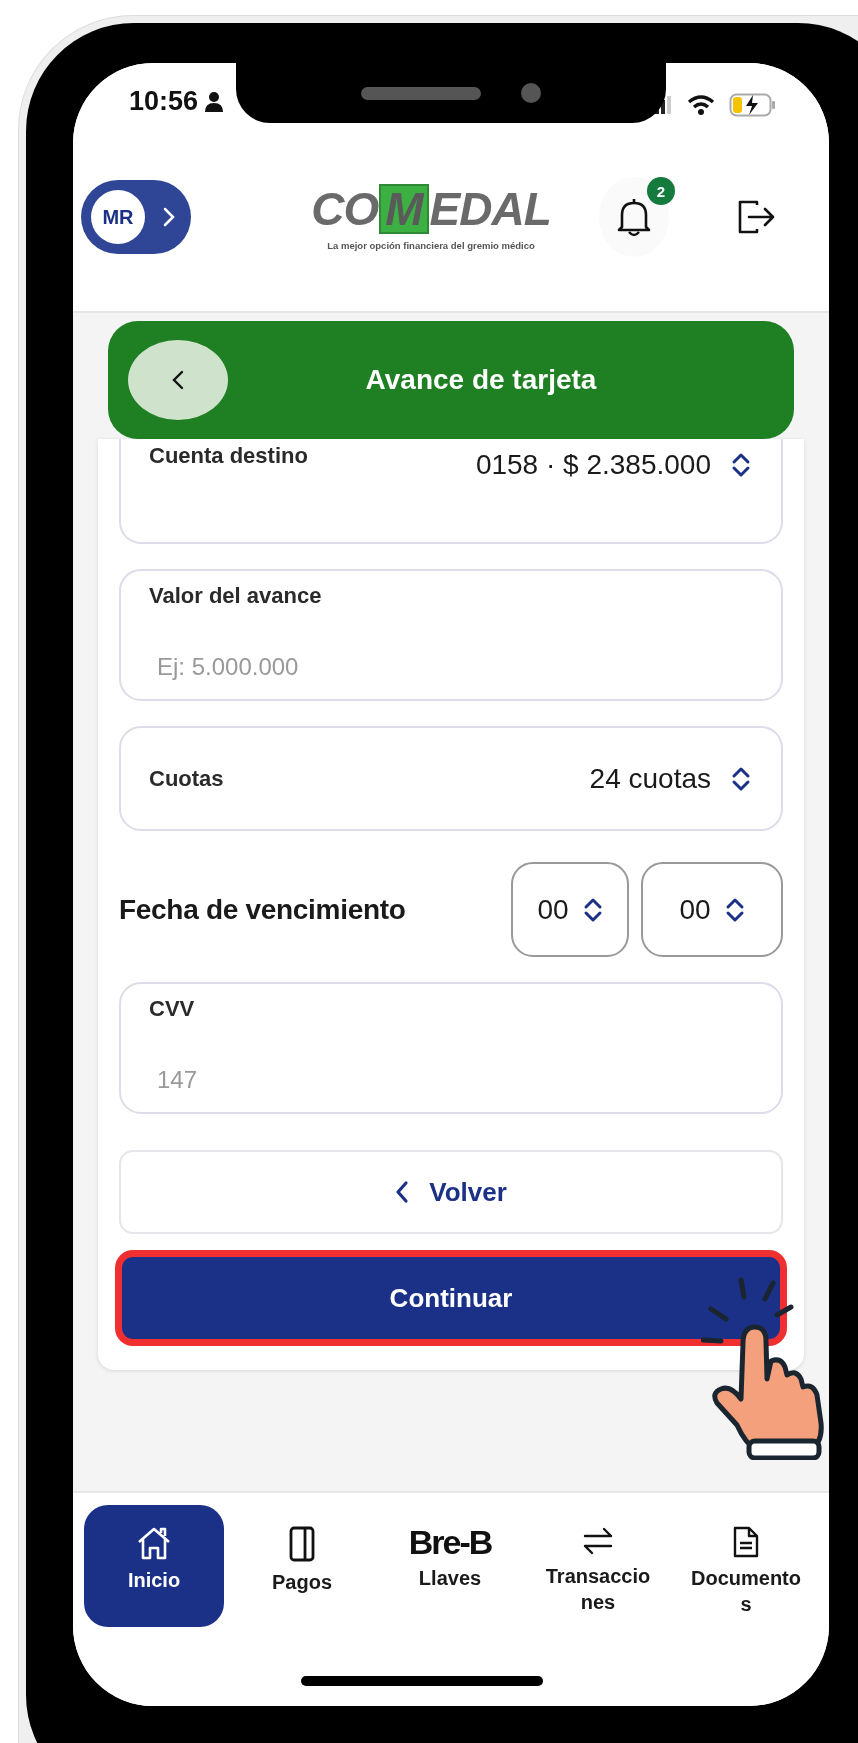 The width and height of the screenshot is (858, 1743). What do you see at coordinates (741, 465) in the screenshot?
I see `chevron-updown-icon` at bounding box center [741, 465].